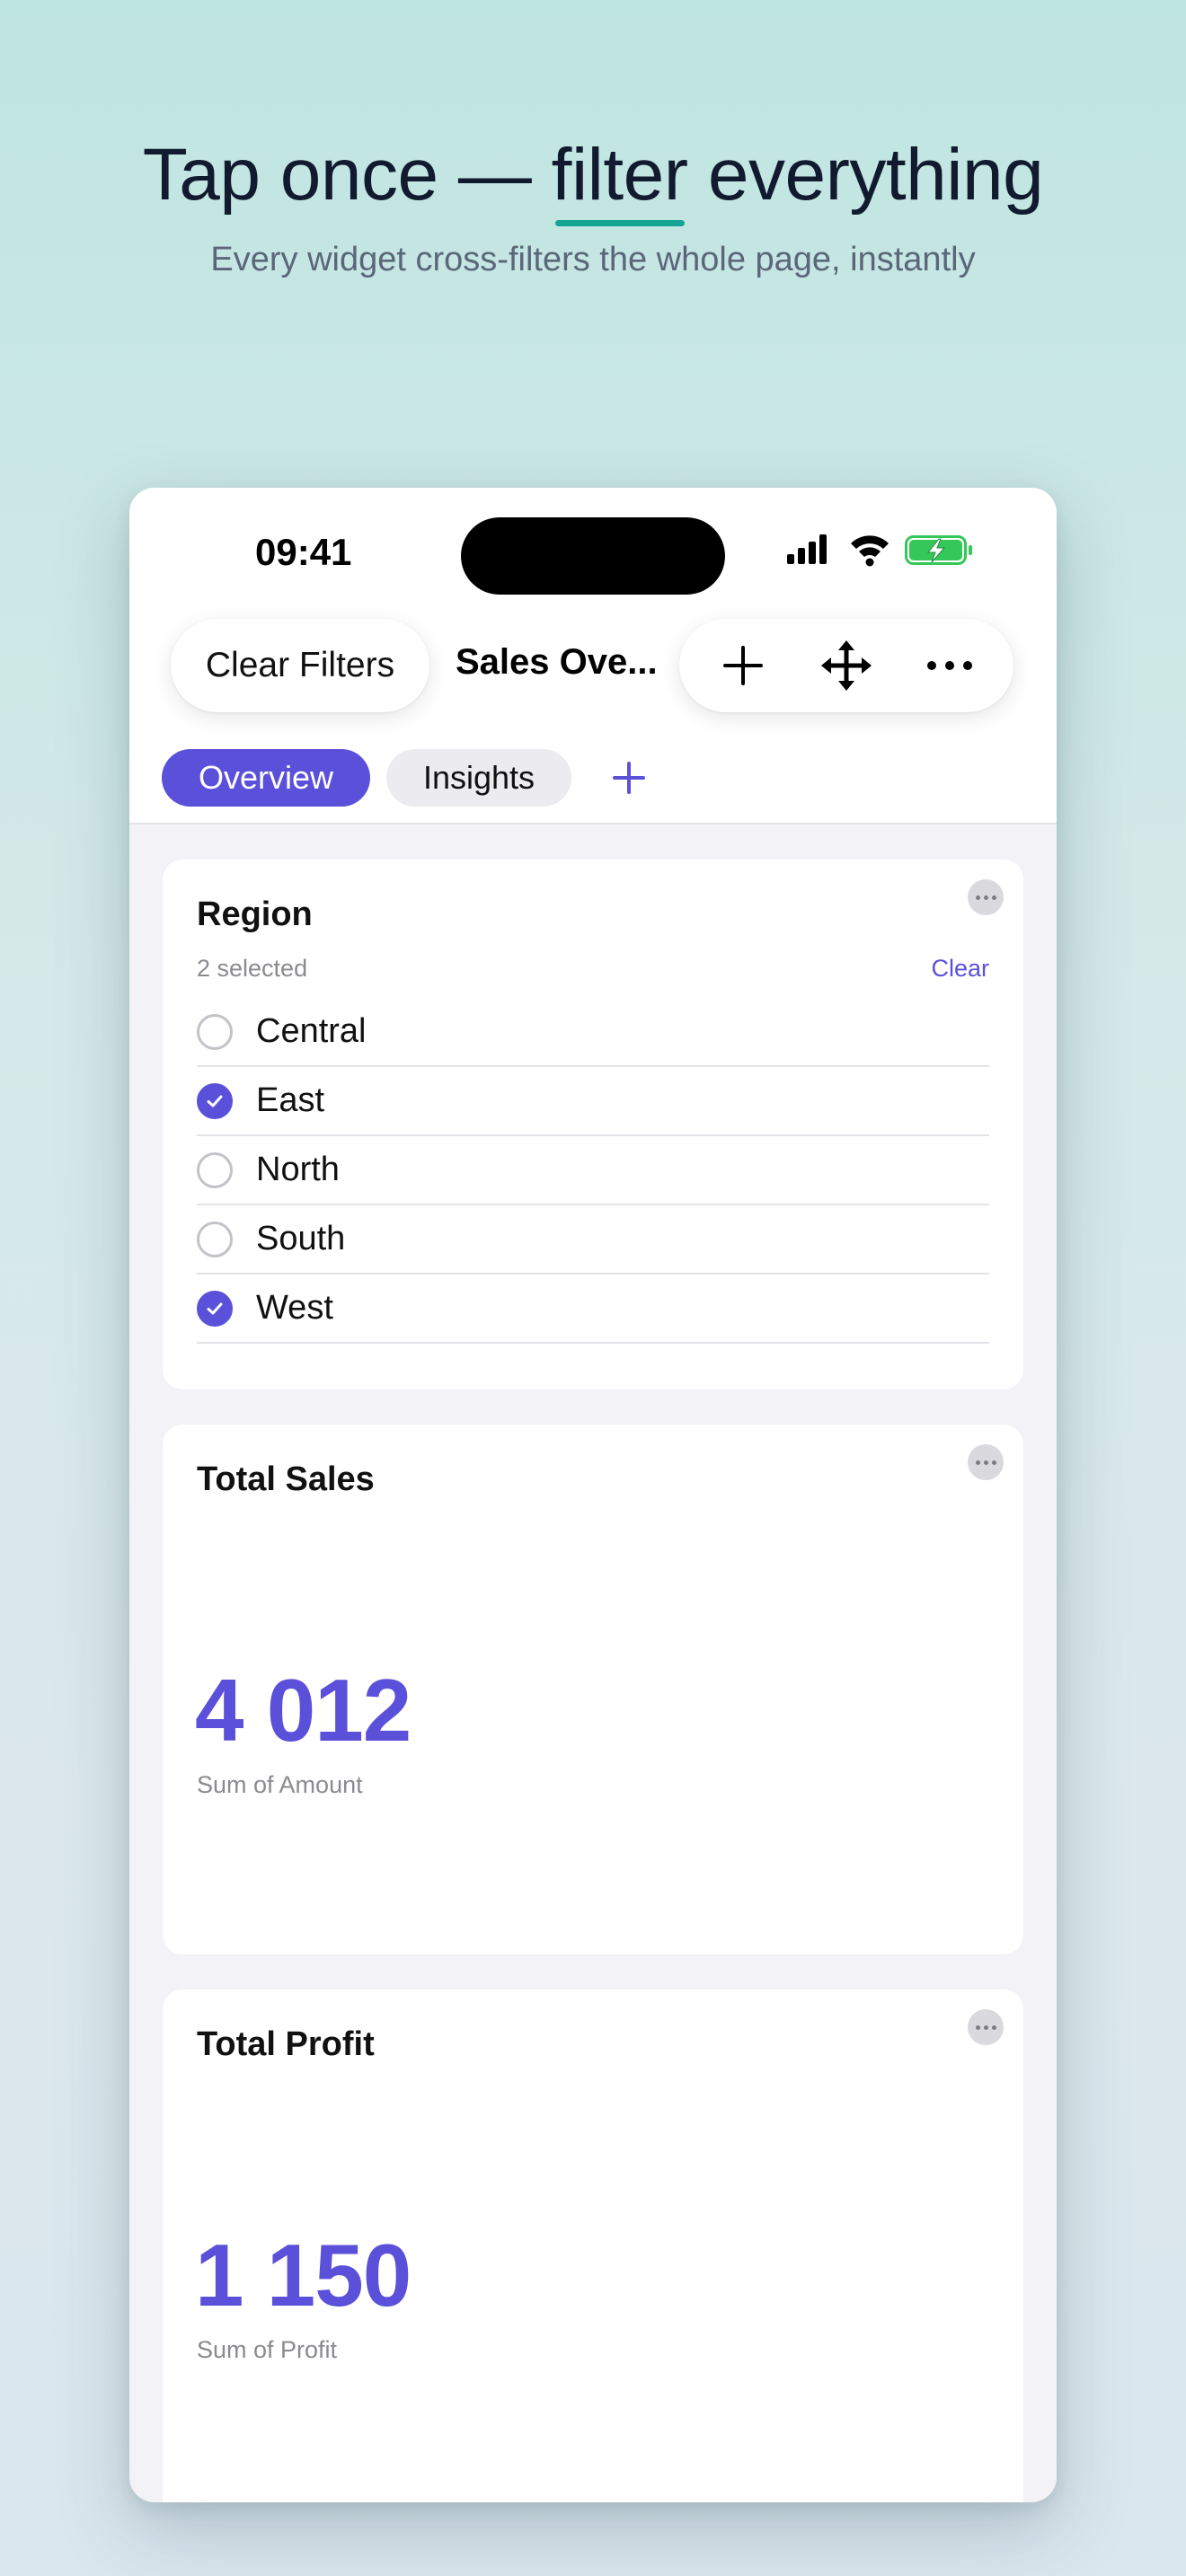 The width and height of the screenshot is (1186, 2576). What do you see at coordinates (870, 551) in the screenshot?
I see `wifi-icon` at bounding box center [870, 551].